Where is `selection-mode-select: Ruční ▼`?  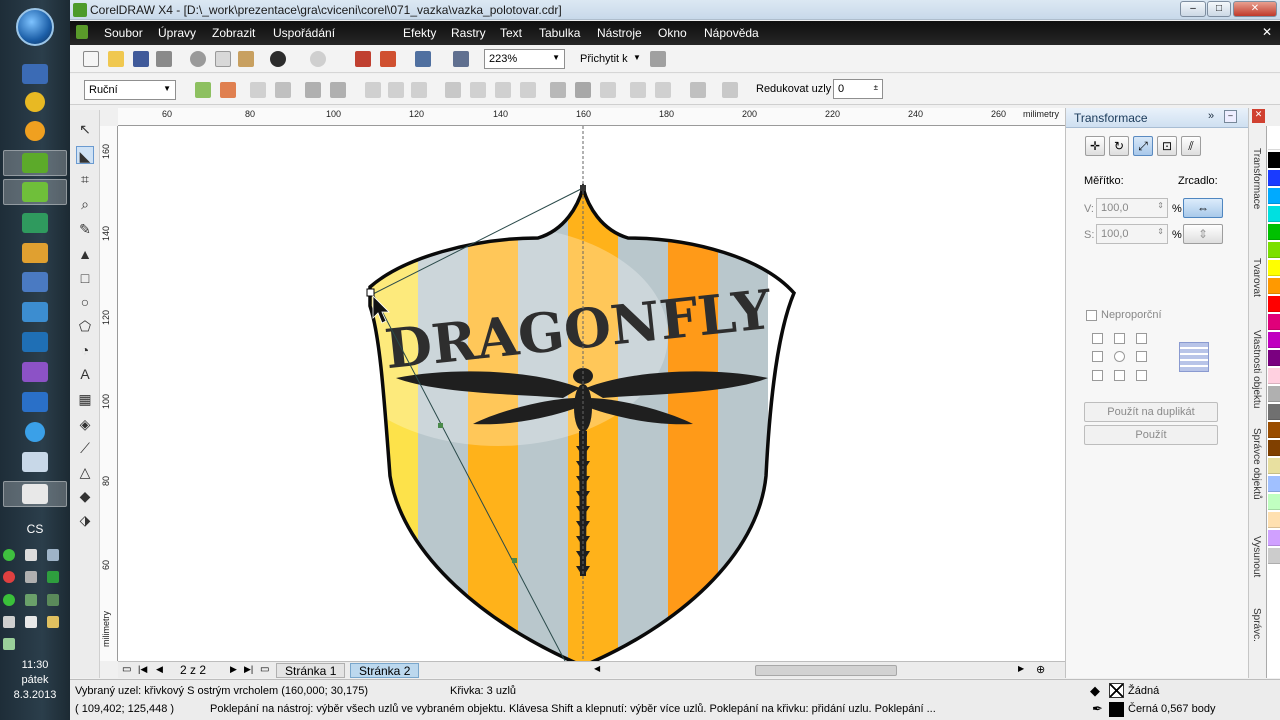 selection-mode-select: Ruční ▼ is located at coordinates (130, 90).